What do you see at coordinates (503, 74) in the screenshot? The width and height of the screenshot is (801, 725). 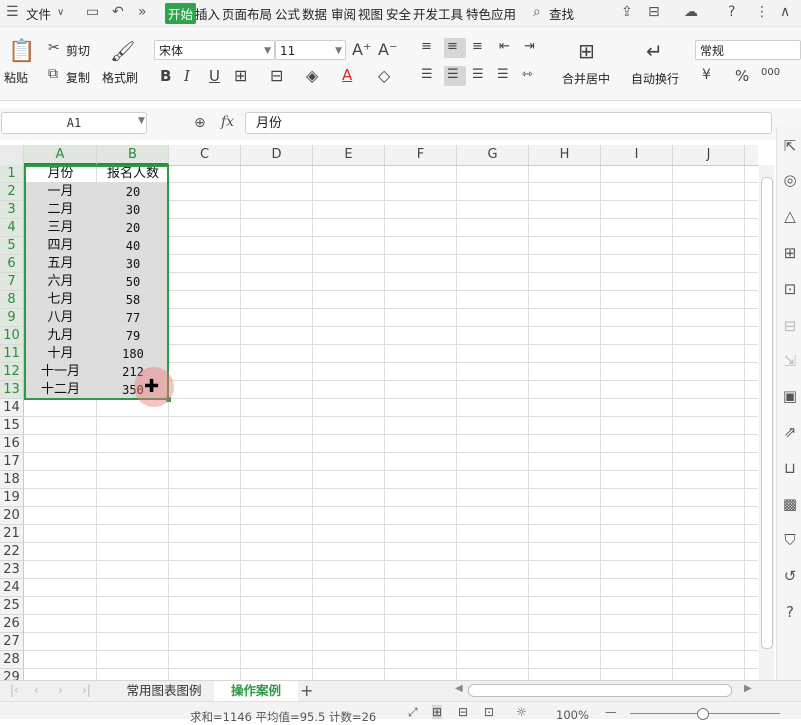 I see `justify-icon: ☰` at bounding box center [503, 74].